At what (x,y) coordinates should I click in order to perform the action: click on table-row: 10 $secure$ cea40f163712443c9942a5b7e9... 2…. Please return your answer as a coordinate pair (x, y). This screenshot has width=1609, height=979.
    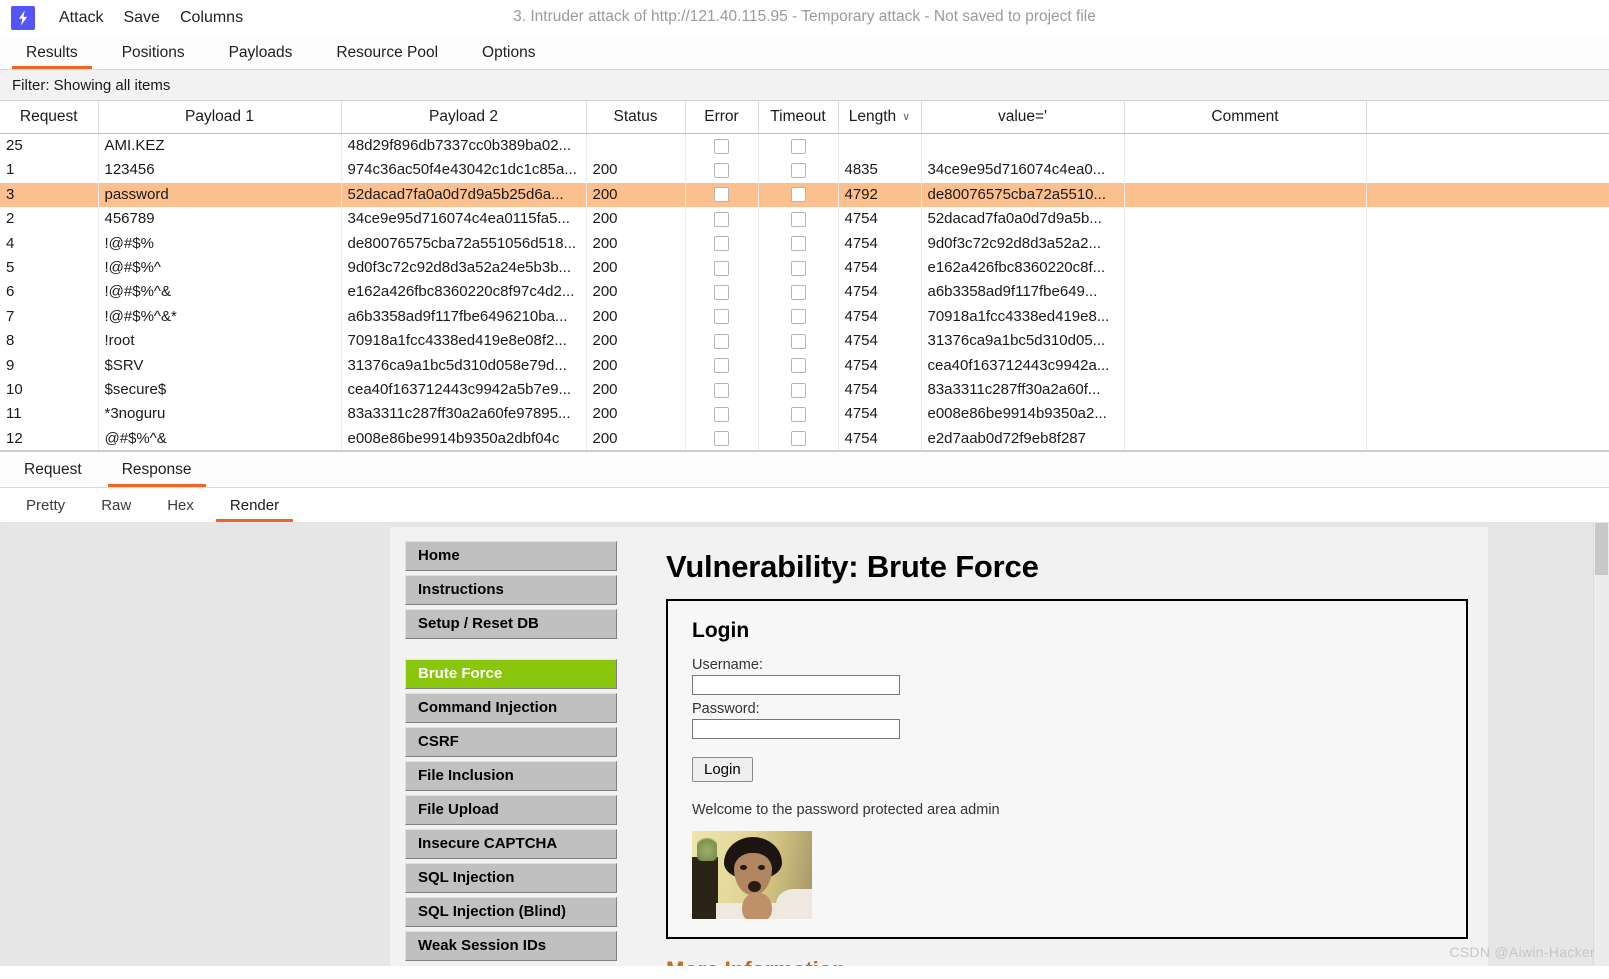
    Looking at the image, I should click on (804, 390).